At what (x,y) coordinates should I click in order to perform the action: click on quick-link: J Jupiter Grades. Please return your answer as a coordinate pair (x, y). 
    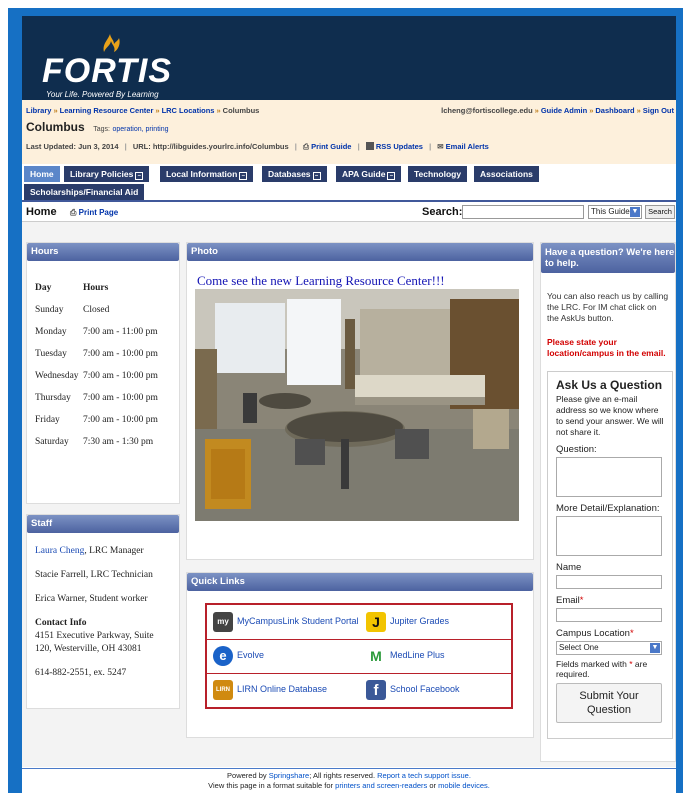
    Looking at the image, I should click on (436, 622).